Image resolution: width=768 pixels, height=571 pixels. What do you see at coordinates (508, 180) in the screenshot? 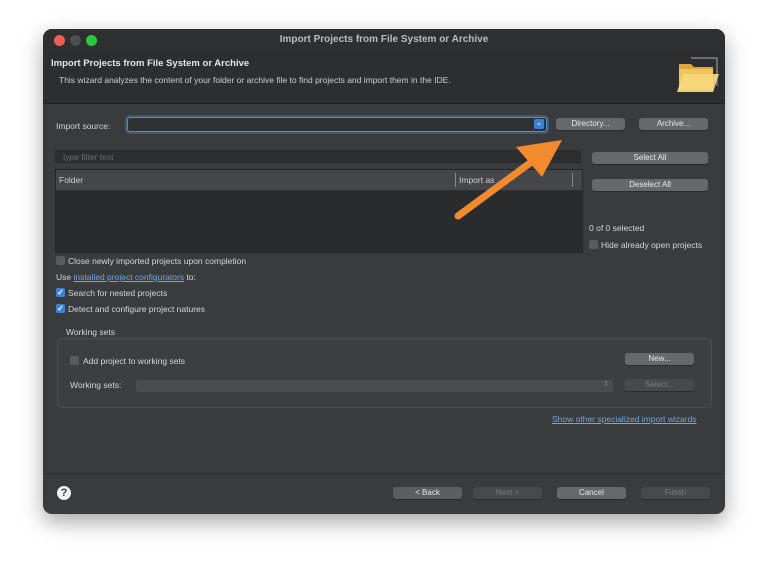
I see `orange-arrow-icon` at bounding box center [508, 180].